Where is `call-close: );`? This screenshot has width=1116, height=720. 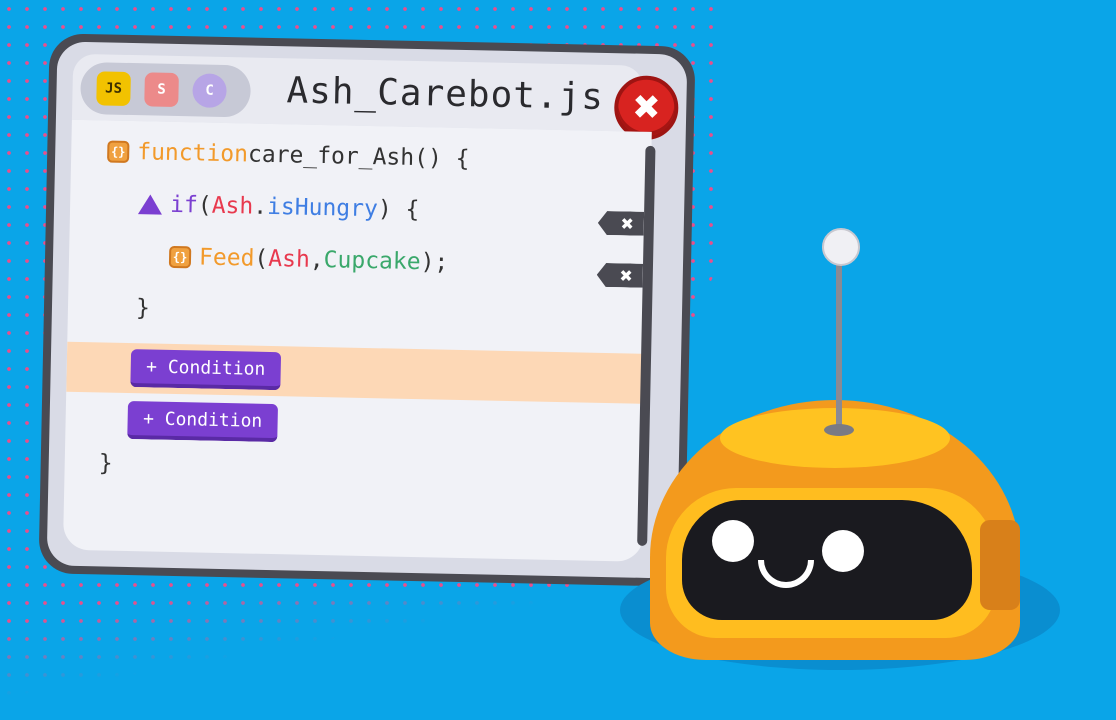 call-close: ); is located at coordinates (434, 262).